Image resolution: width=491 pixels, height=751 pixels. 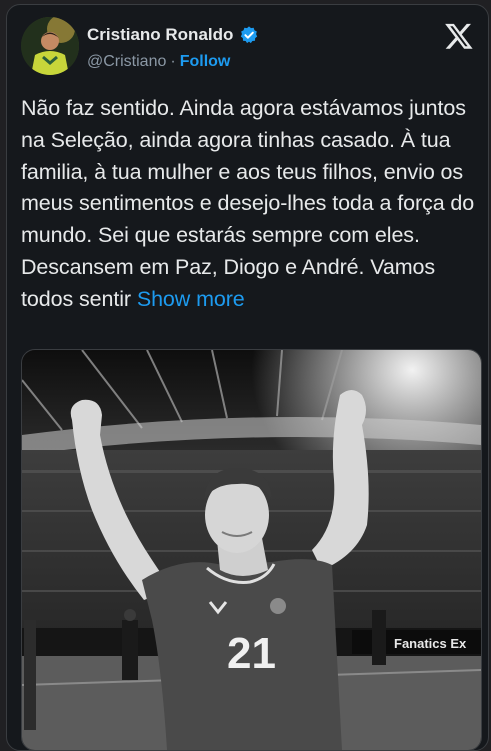 What do you see at coordinates (191, 299) in the screenshot?
I see `show-more-link: Show more` at bounding box center [191, 299].